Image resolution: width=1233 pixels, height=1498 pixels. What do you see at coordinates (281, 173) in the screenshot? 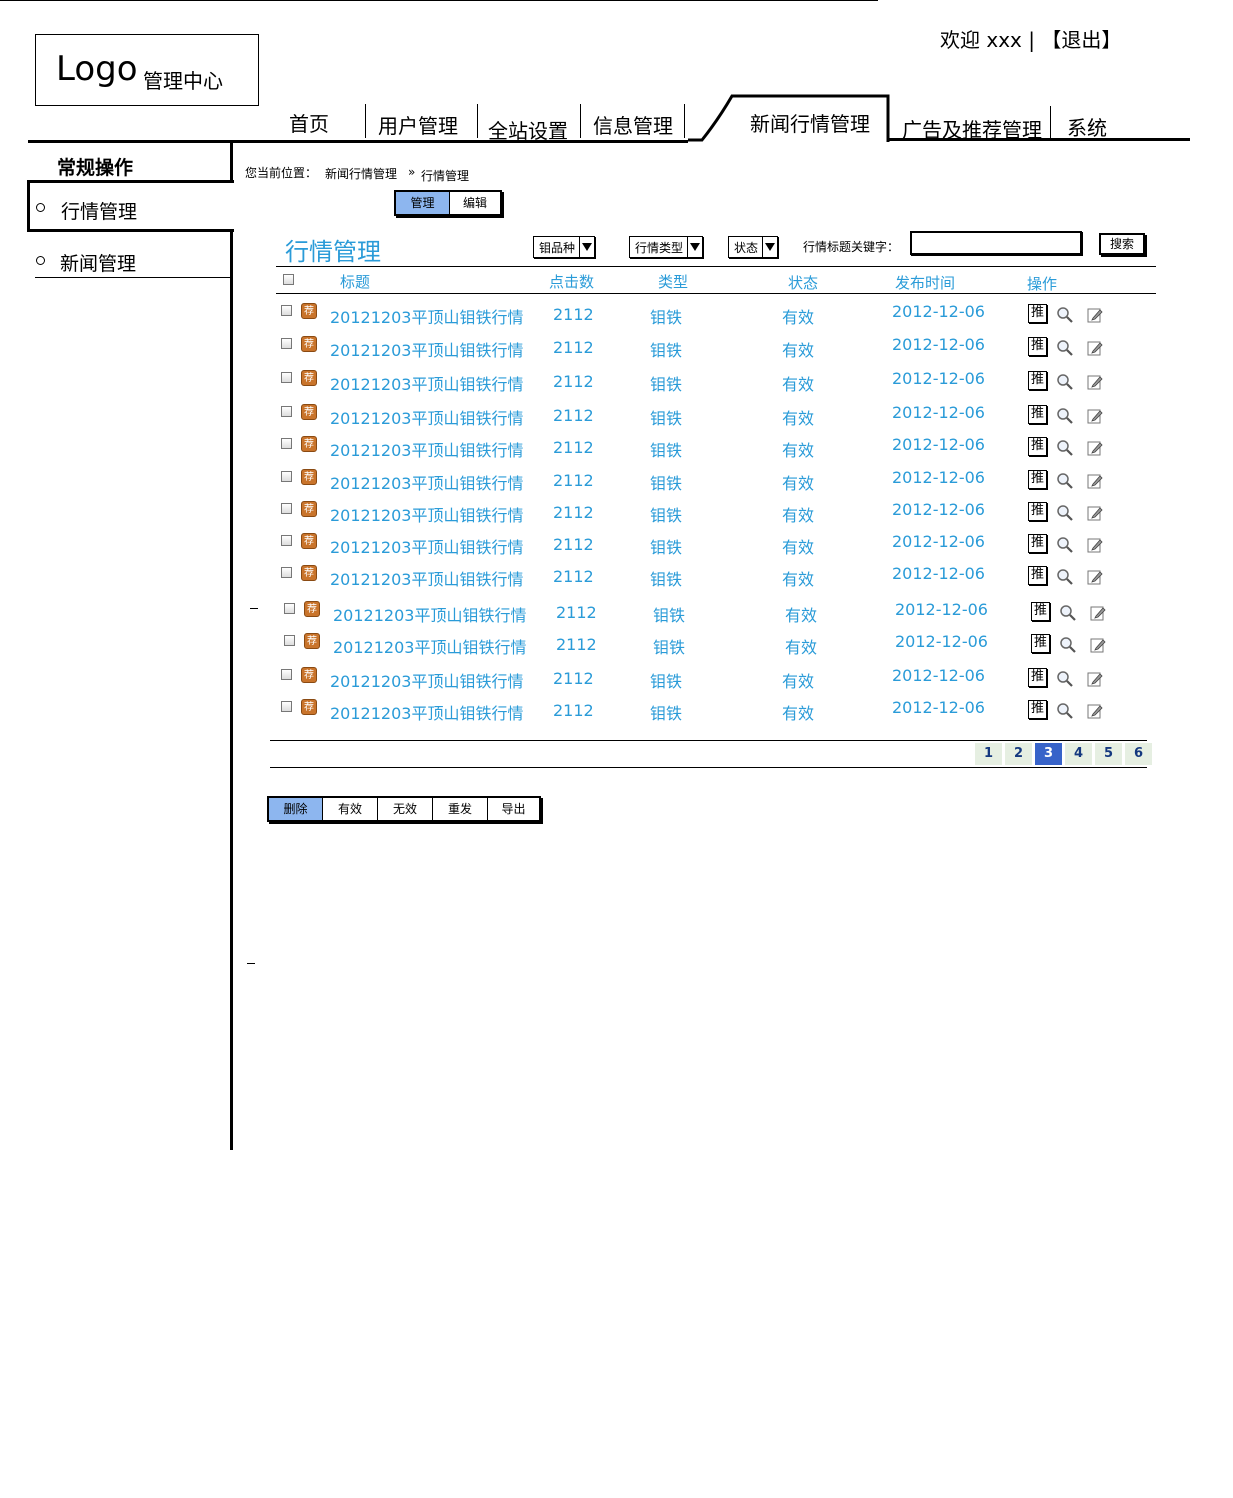
I see `breadcrumb-prefix: 您当前位置：` at bounding box center [281, 173].